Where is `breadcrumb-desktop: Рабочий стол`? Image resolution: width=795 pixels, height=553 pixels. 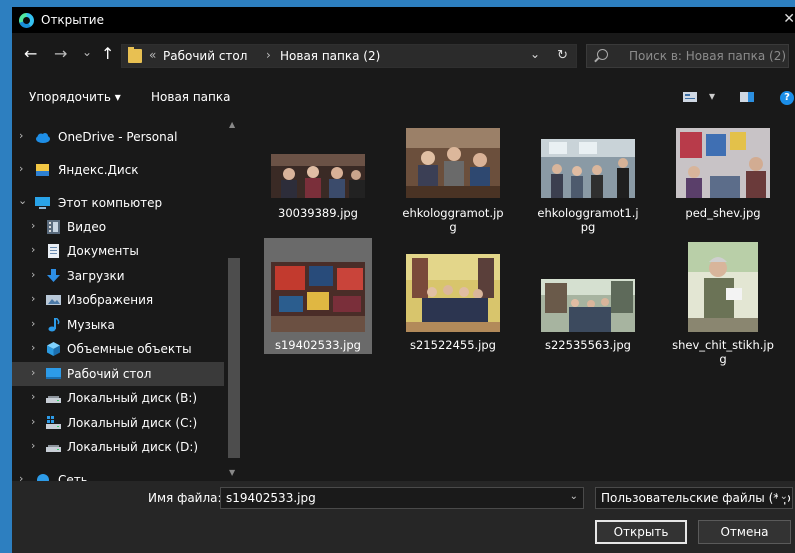
breadcrumb-desktop: Рабочий стол is located at coordinates (205, 56).